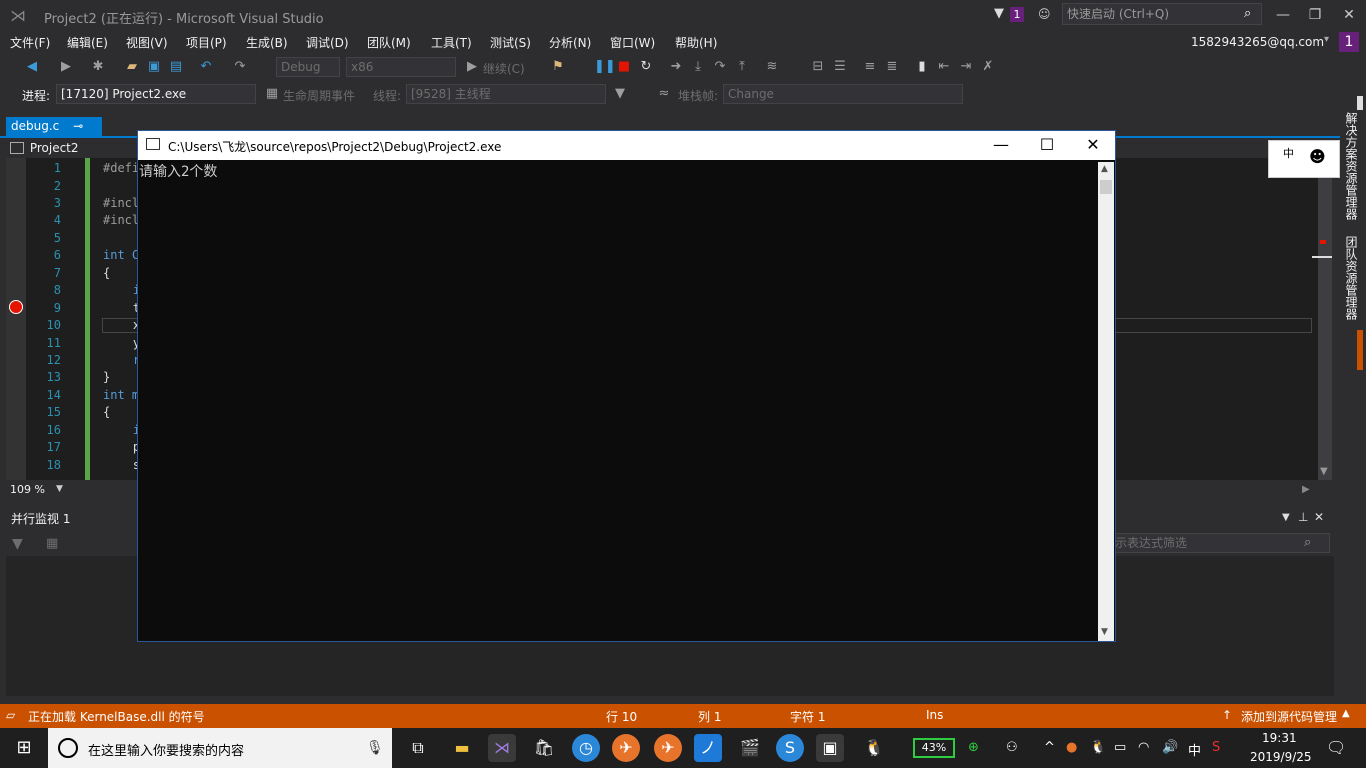 Image resolution: width=1366 pixels, height=768 pixels. Describe the element at coordinates (892, 67) in the screenshot. I see `outdent-icon: ≣` at that location.